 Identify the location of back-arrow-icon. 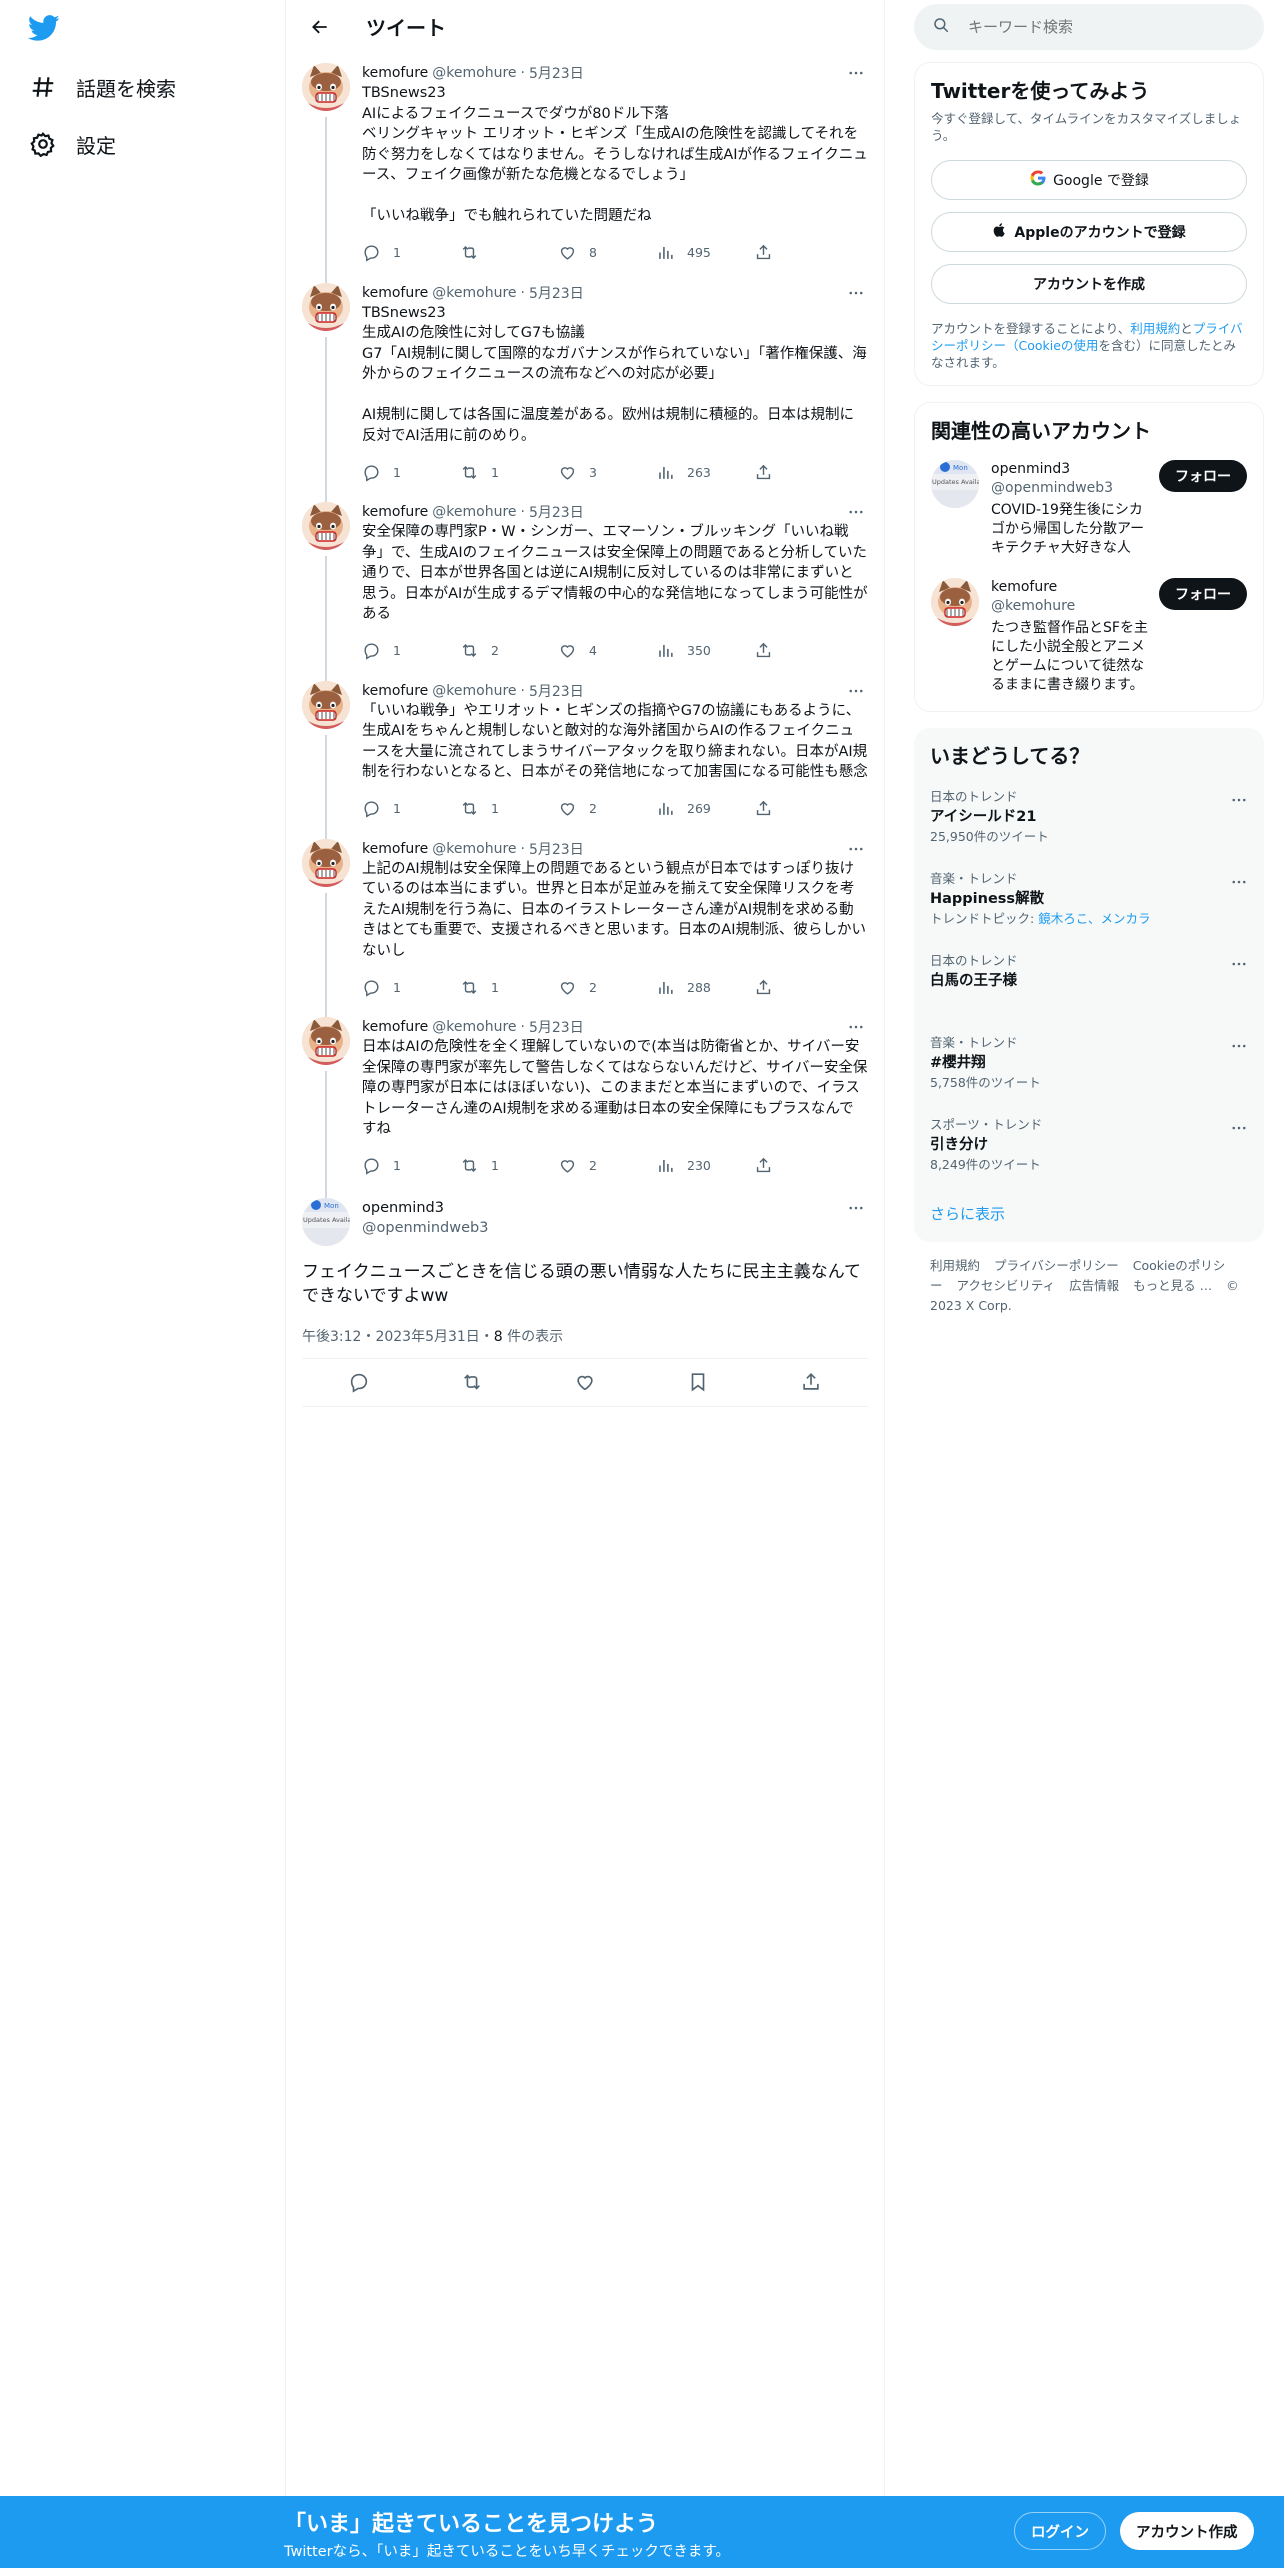
(320, 27).